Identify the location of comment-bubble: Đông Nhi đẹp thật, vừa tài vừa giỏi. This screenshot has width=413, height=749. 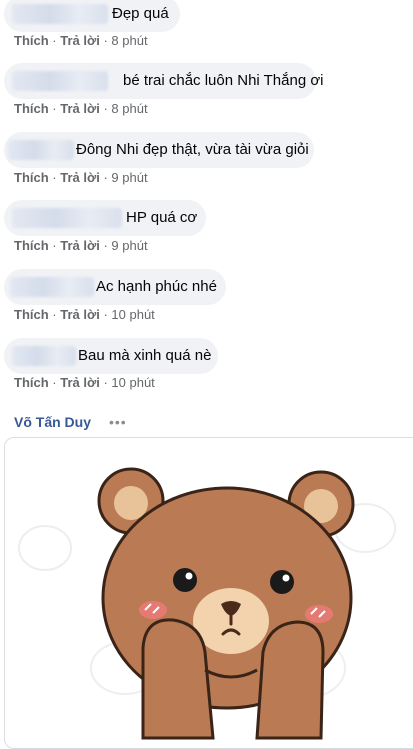
(159, 150).